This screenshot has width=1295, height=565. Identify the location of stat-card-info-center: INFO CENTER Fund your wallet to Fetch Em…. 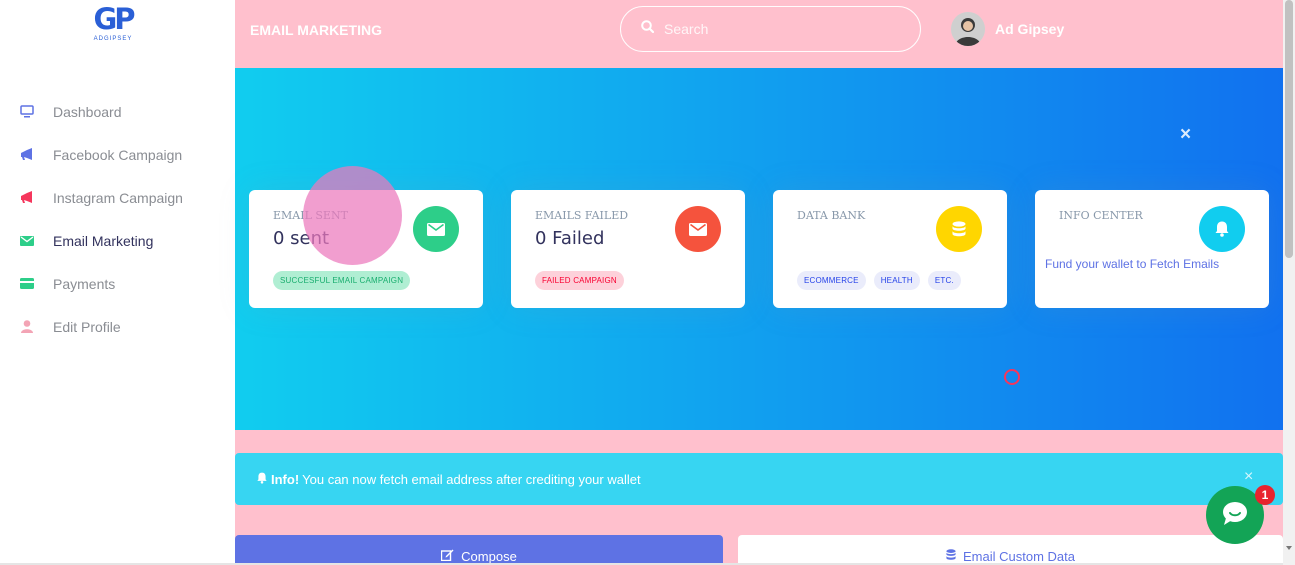
(1152, 249).